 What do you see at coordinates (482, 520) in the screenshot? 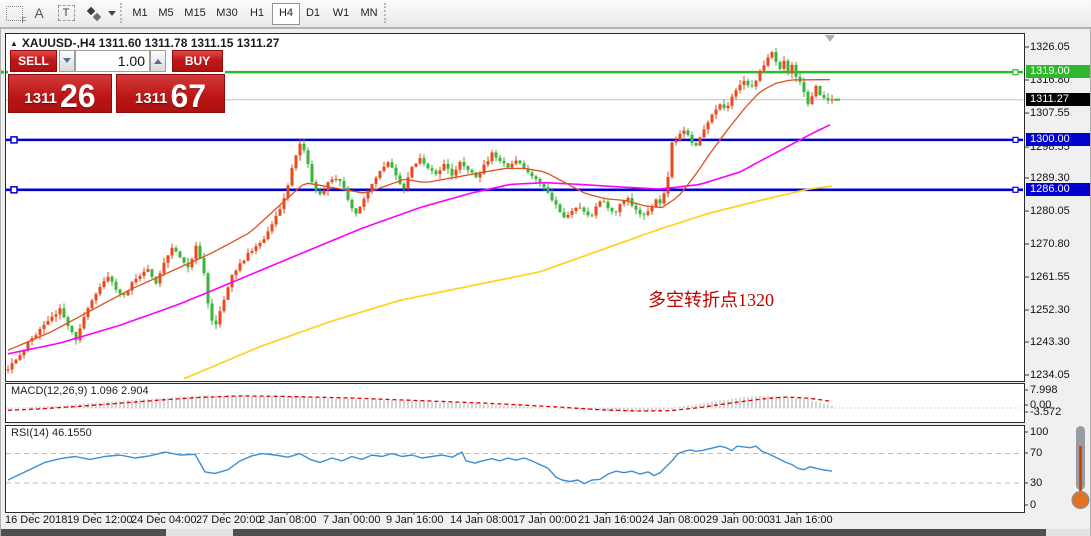
I see `date-axis-label: 14 Jan 08:00` at bounding box center [482, 520].